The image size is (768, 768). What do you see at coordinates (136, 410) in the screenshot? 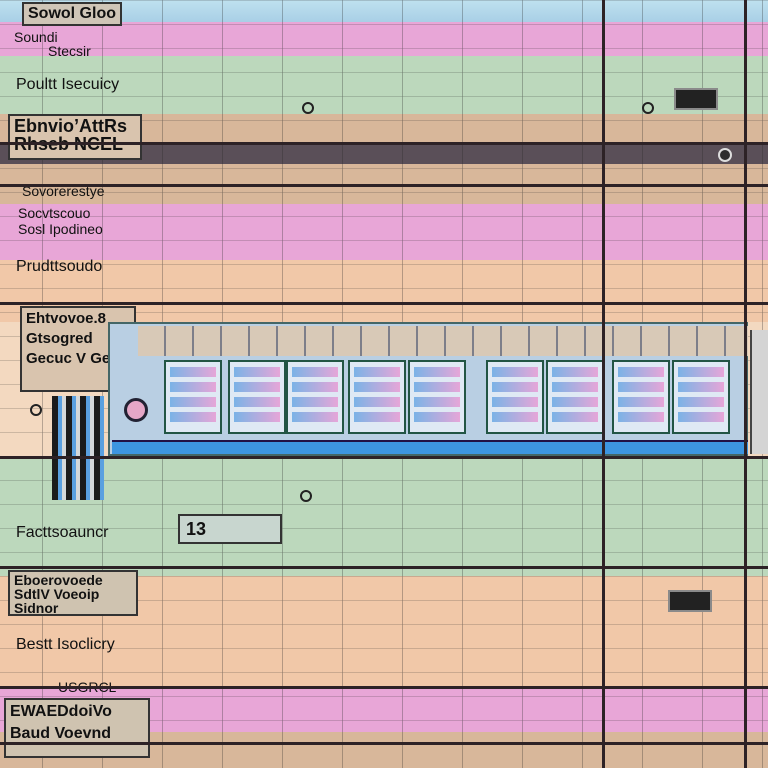
I see `rack-knob-icon` at bounding box center [136, 410].